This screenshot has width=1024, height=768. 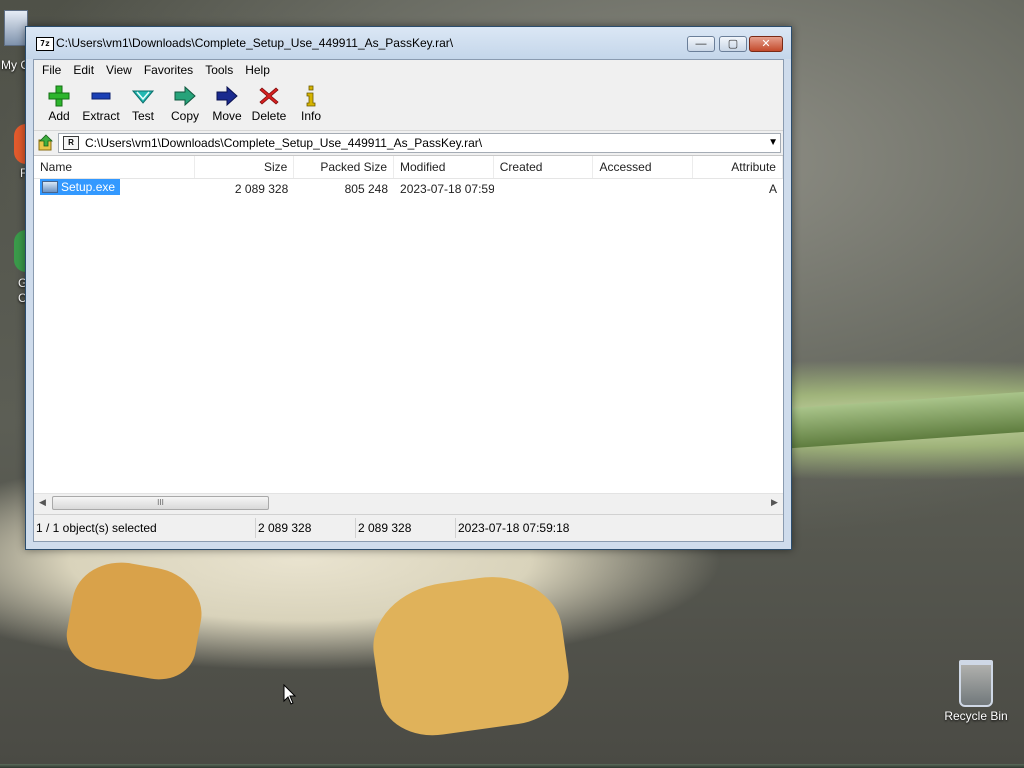 What do you see at coordinates (444, 167) in the screenshot?
I see `column-header-modified: Modified` at bounding box center [444, 167].